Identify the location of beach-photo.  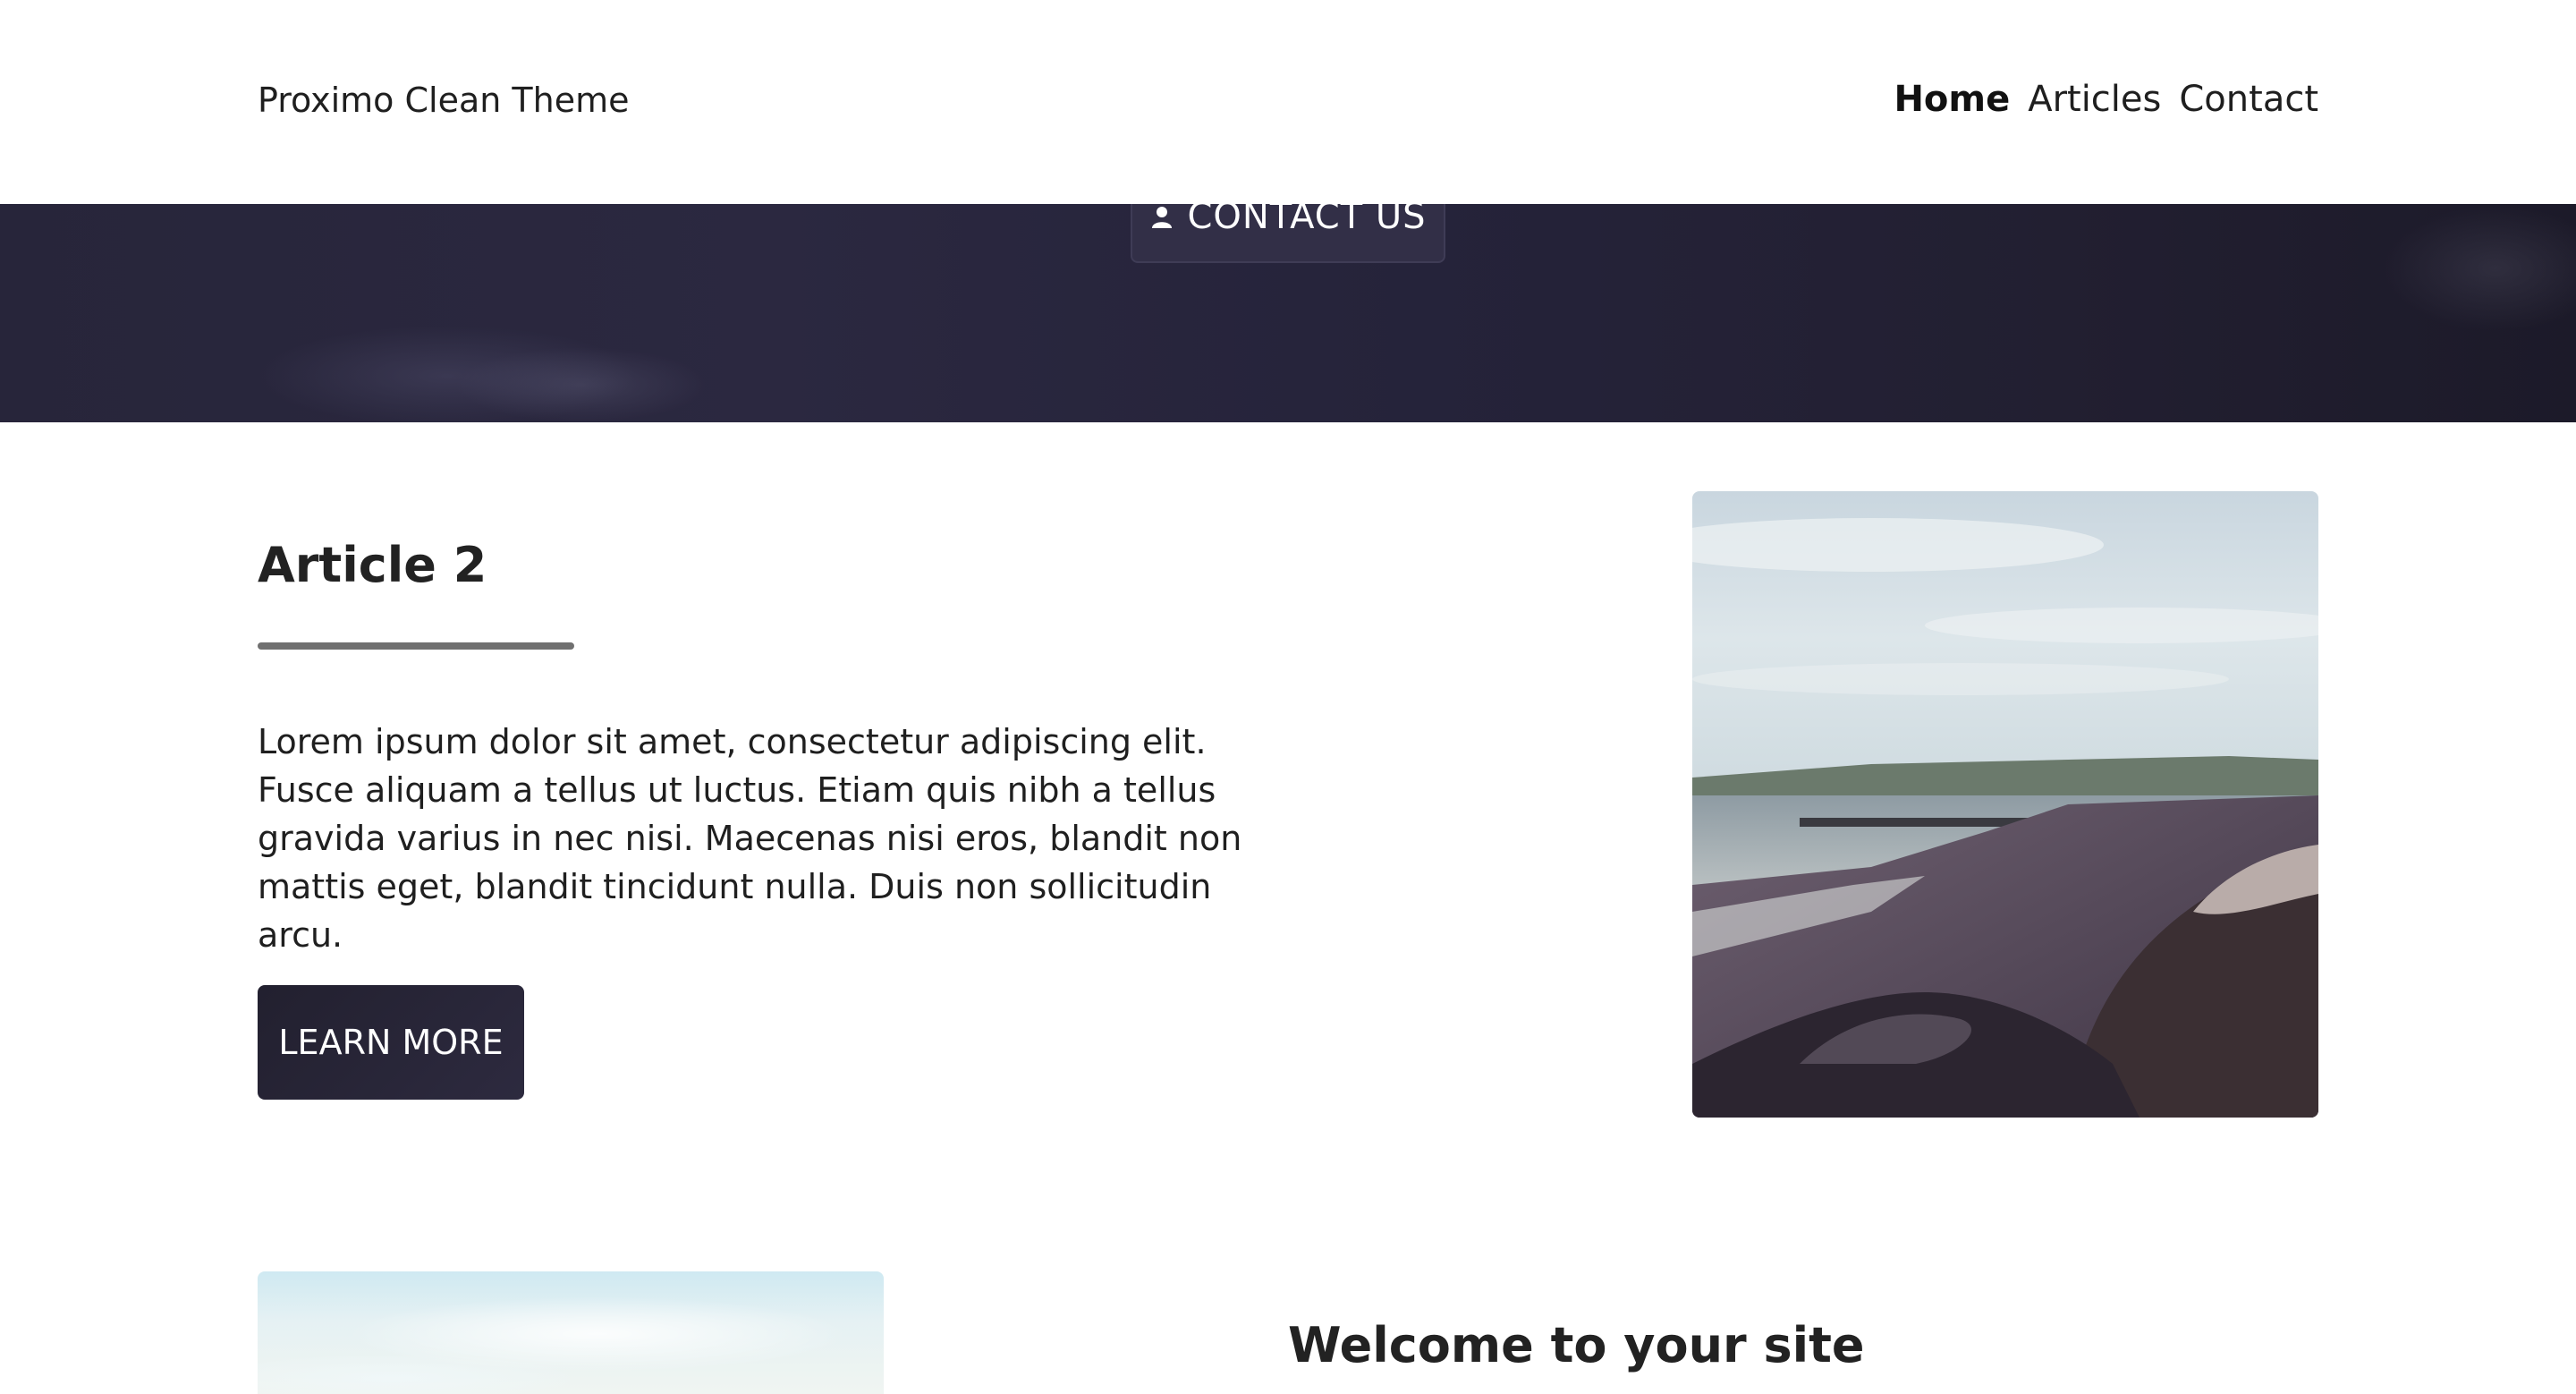
(2005, 804).